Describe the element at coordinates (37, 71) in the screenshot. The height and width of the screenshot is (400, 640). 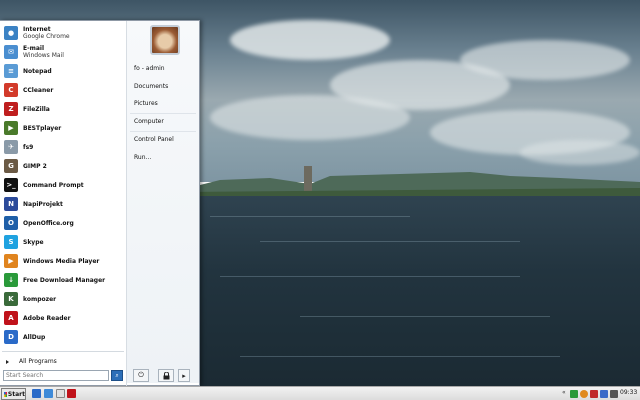
I see `program-label: Notepad` at that location.